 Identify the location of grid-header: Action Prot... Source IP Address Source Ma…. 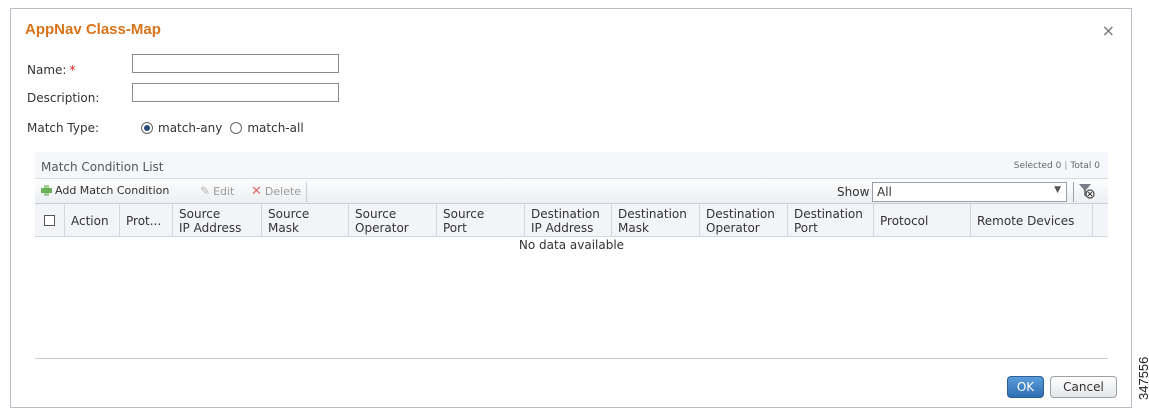
(571, 220).